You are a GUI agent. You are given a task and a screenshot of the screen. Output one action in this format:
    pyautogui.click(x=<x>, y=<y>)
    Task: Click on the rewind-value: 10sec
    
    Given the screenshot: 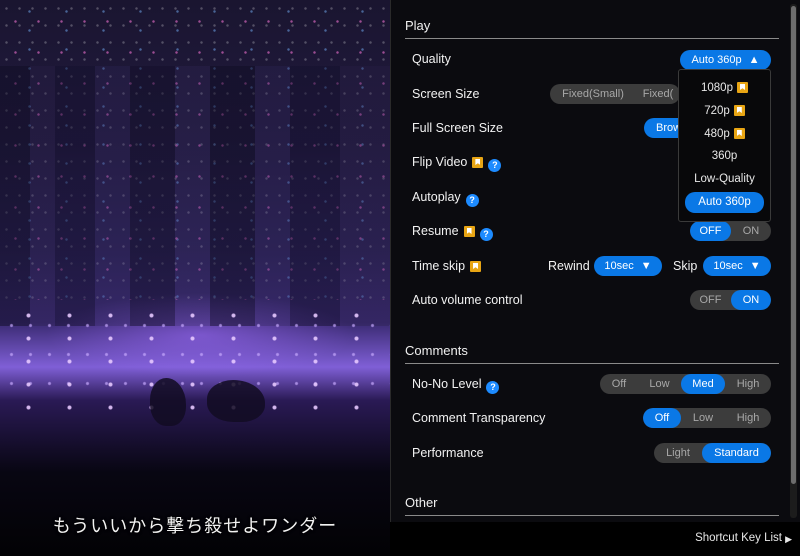 What is the action you would take?
    pyautogui.click(x=619, y=266)
    